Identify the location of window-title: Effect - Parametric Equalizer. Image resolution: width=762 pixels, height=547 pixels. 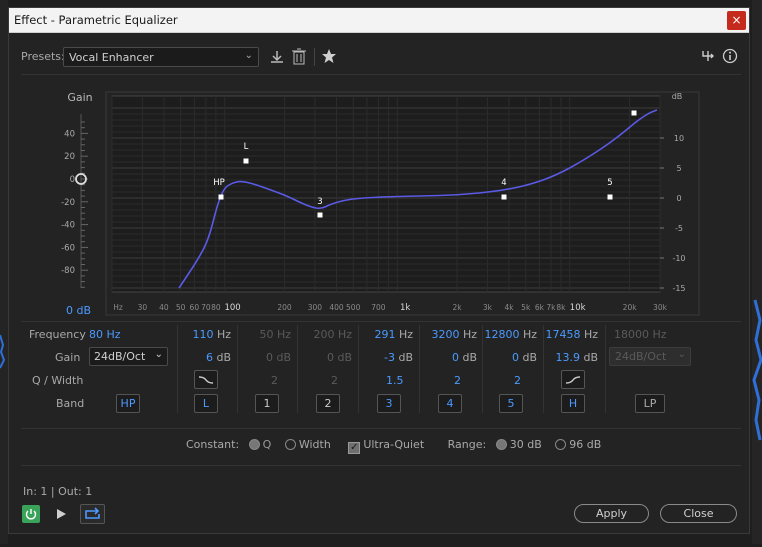
(96, 20).